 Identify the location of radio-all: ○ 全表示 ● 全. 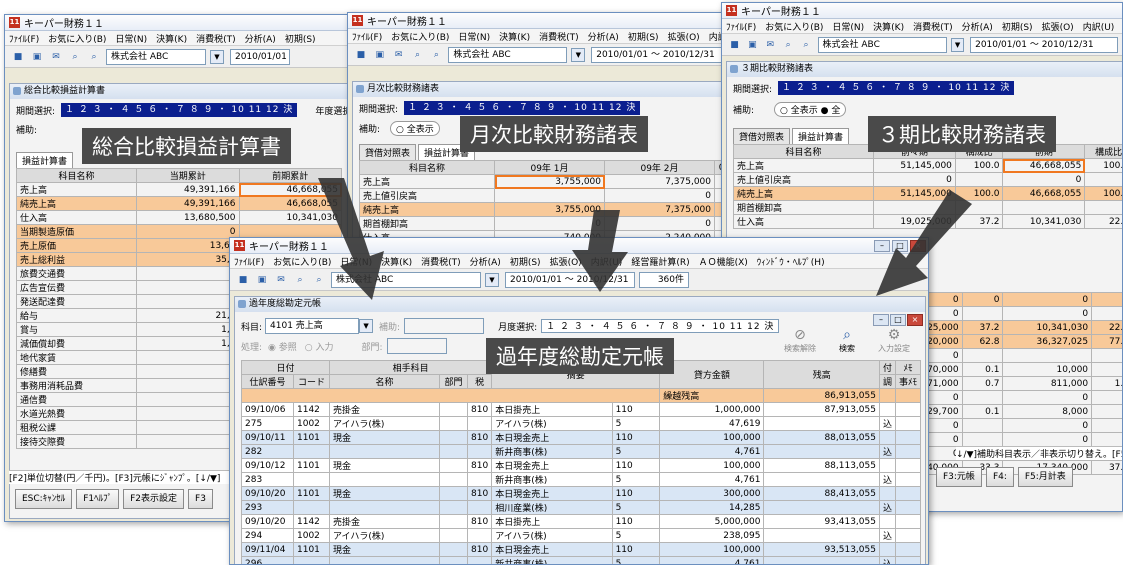
(810, 109).